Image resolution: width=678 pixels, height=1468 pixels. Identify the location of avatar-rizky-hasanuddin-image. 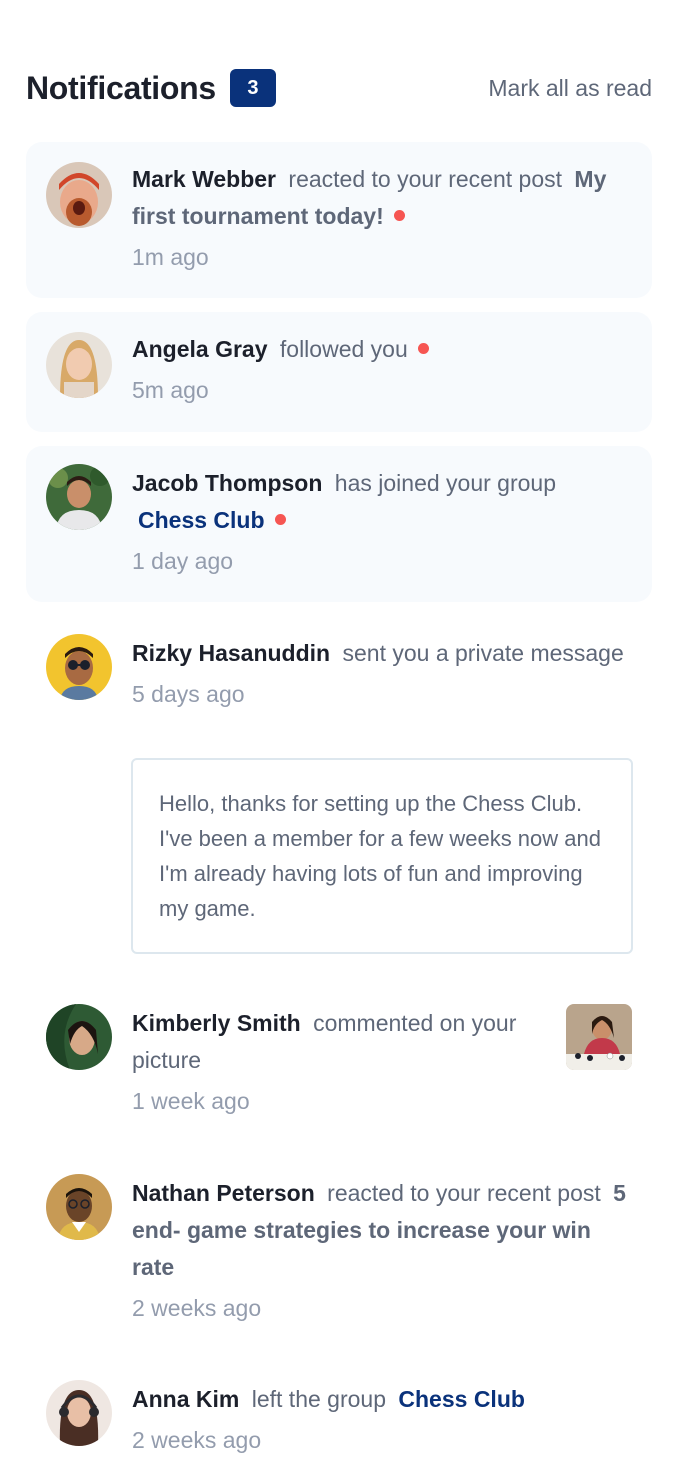
(79, 667).